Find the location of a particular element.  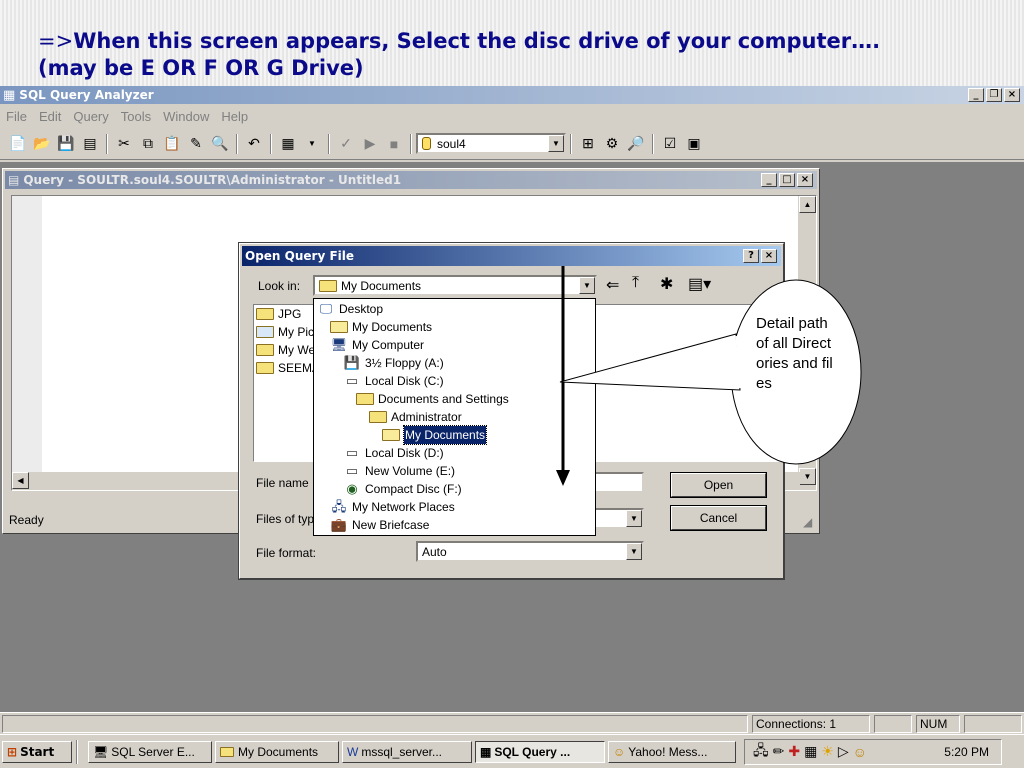

callout-pointer is located at coordinates (650, 362).